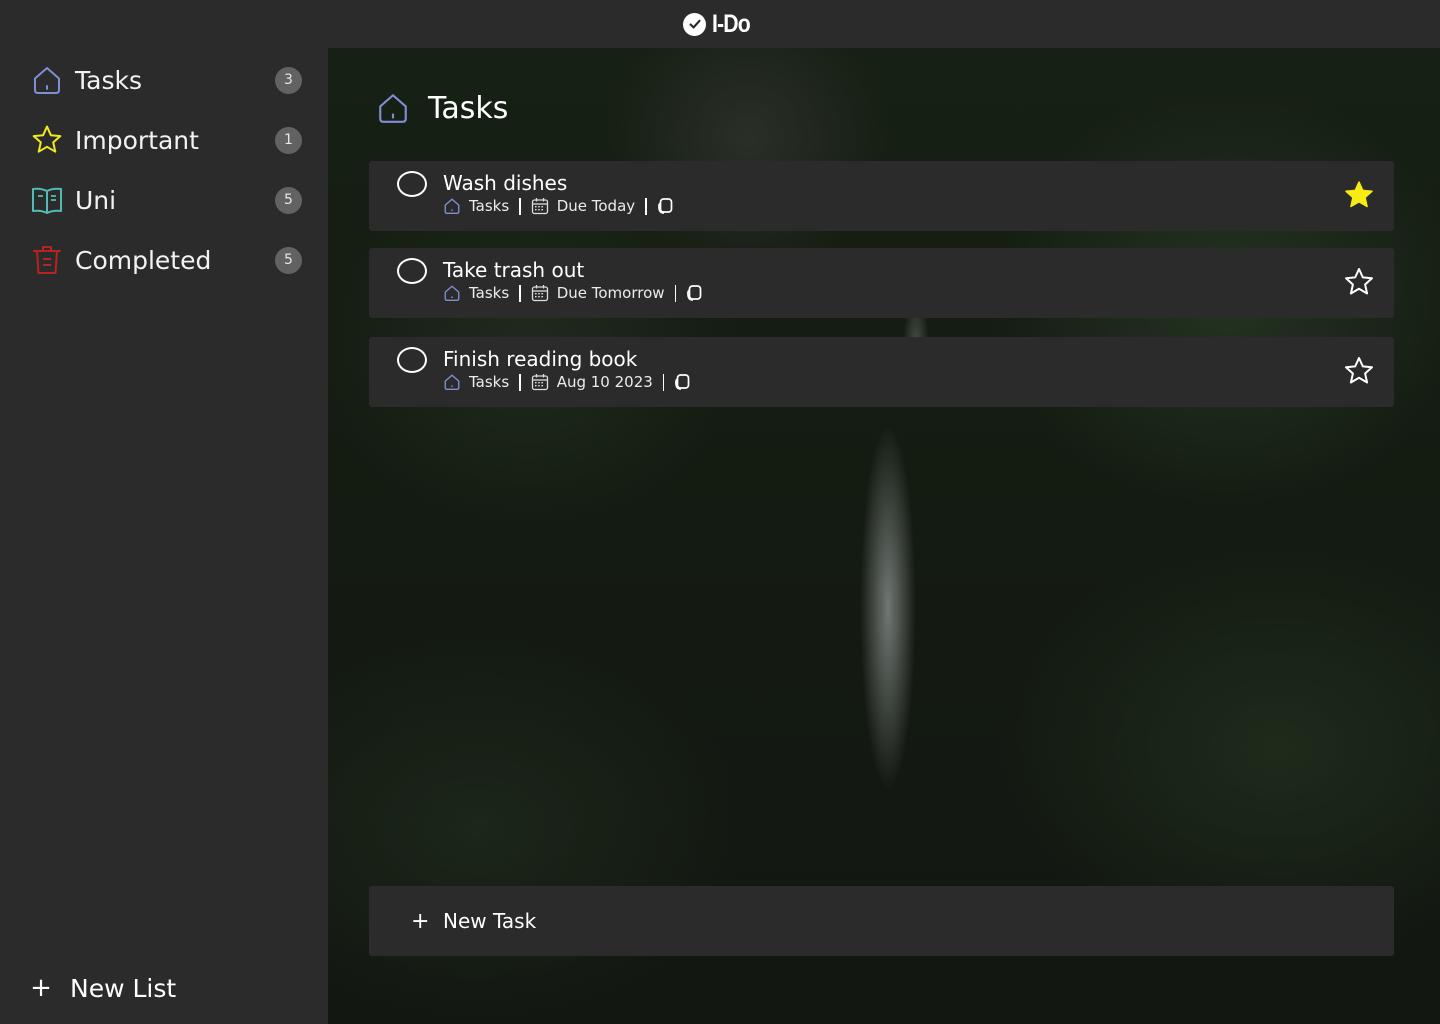 This screenshot has width=1440, height=1024. I want to click on sidebar-item-uni: Uni 5, so click(166, 200).